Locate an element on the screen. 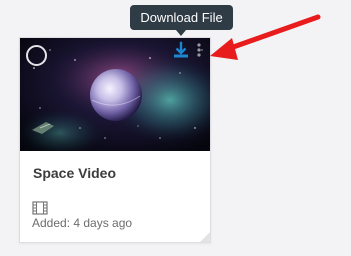 Image resolution: width=351 pixels, height=256 pixels. tooltip-pointer is located at coordinates (181, 33).